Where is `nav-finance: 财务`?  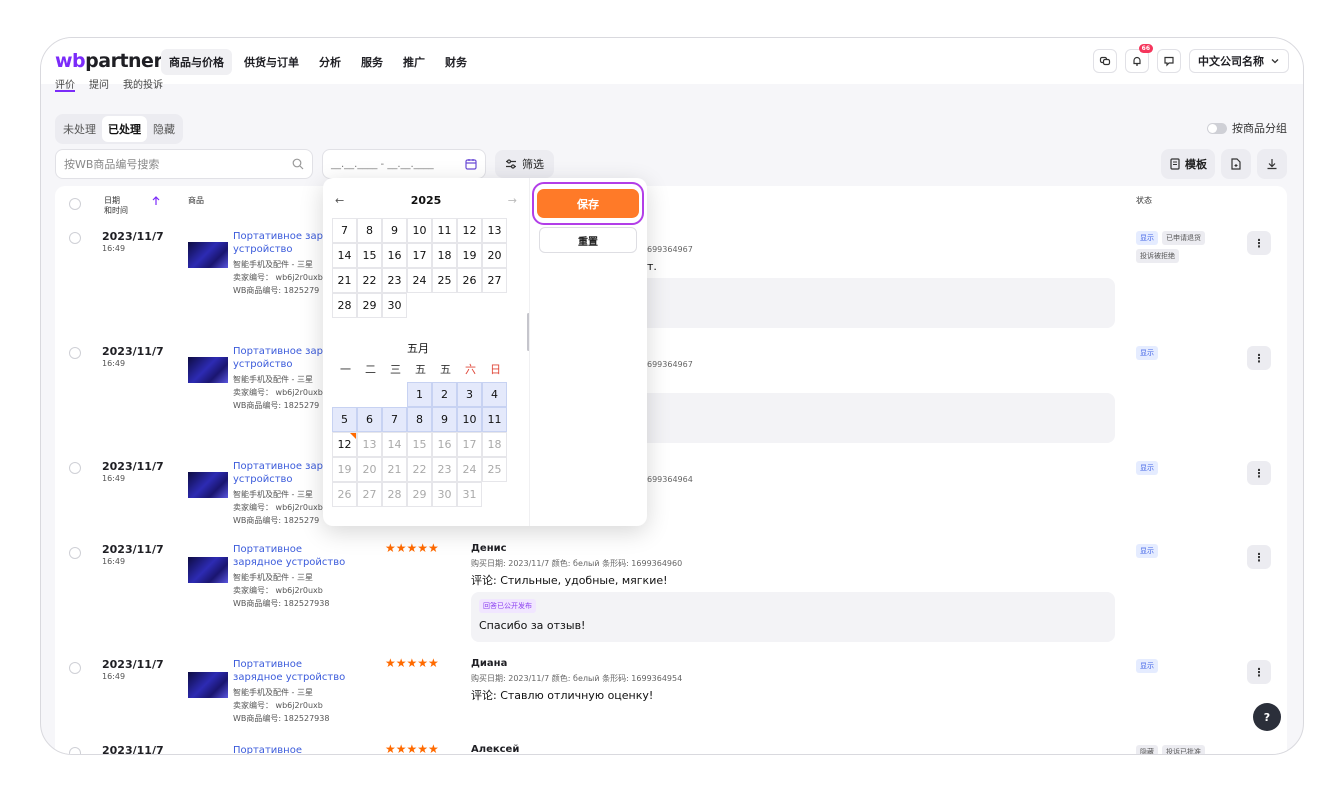 nav-finance: 财务 is located at coordinates (456, 62).